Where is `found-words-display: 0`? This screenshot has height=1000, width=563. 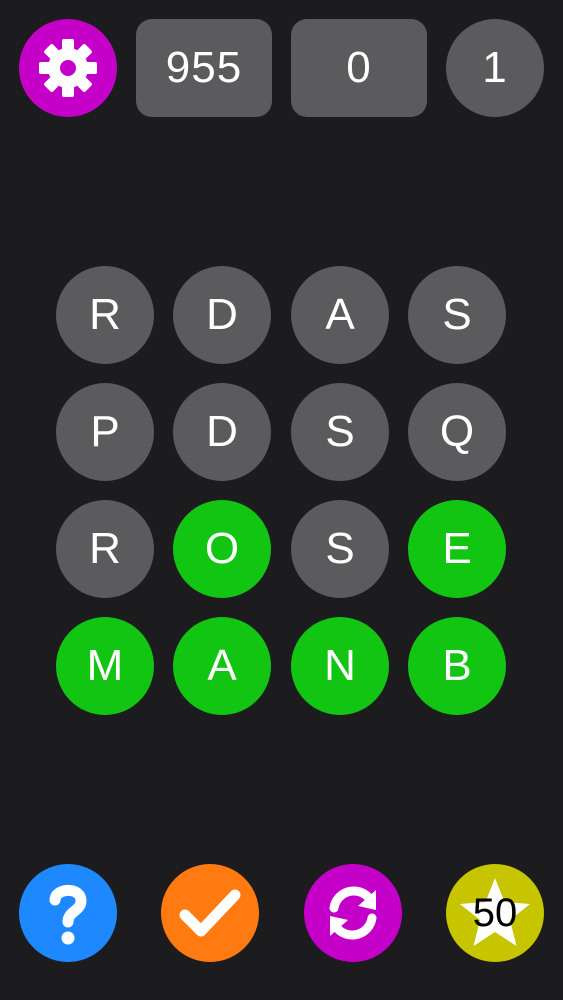 found-words-display: 0 is located at coordinates (359, 68).